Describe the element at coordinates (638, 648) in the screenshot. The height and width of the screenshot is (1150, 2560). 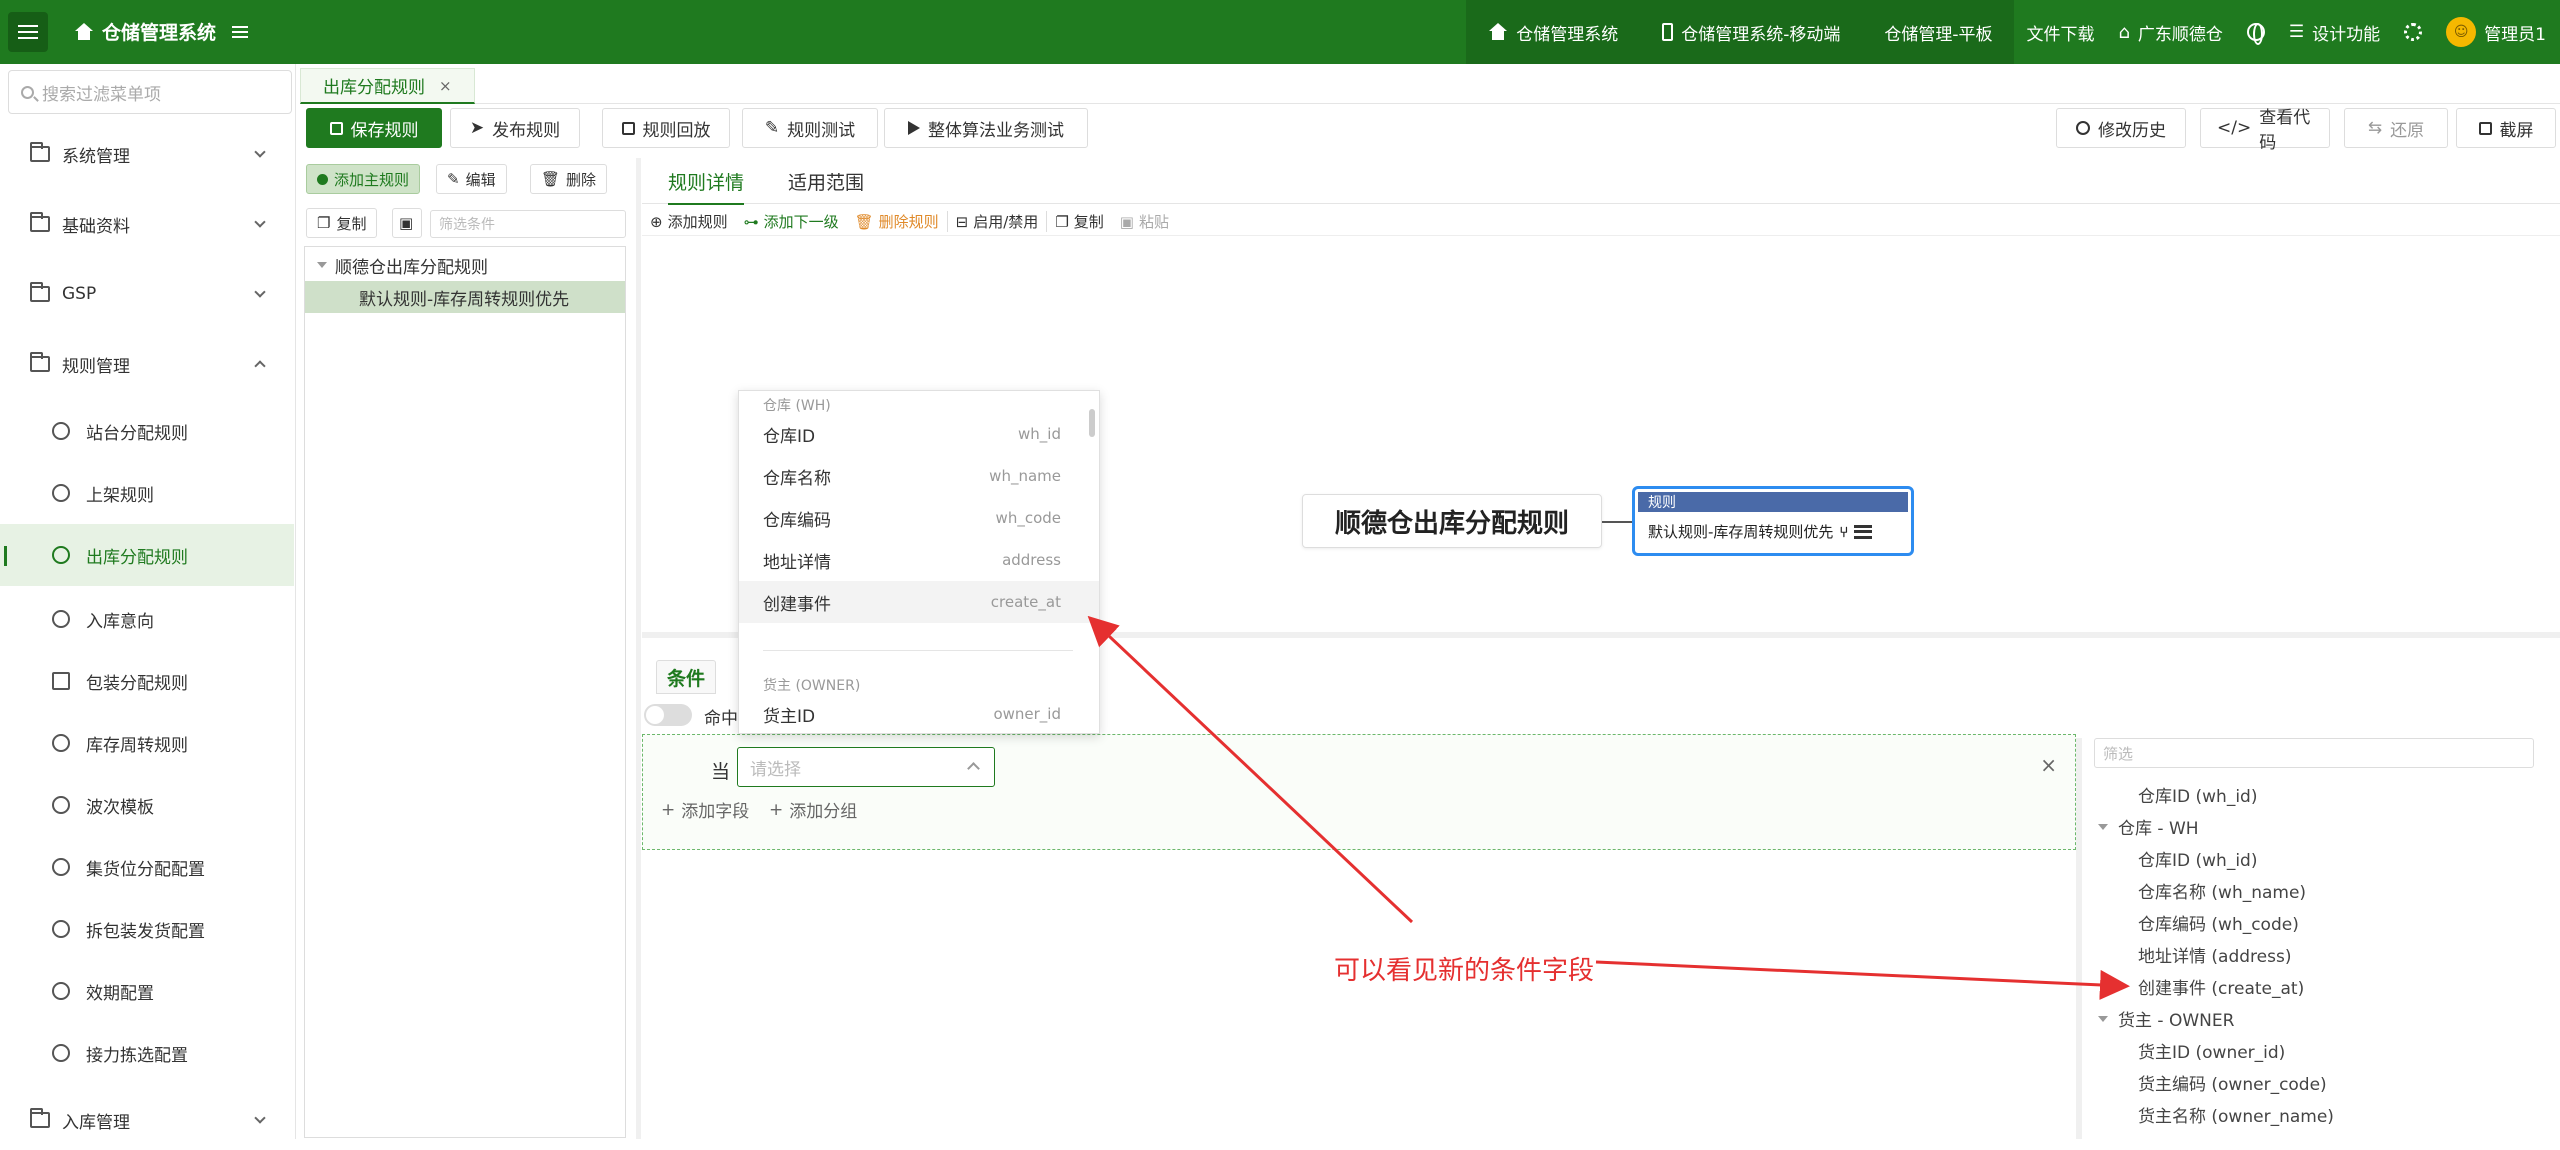
I see `vertical-splitter` at that location.